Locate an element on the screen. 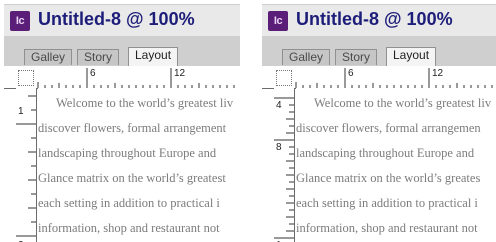  vertical-ruler-ticks is located at coordinates (284, 168).